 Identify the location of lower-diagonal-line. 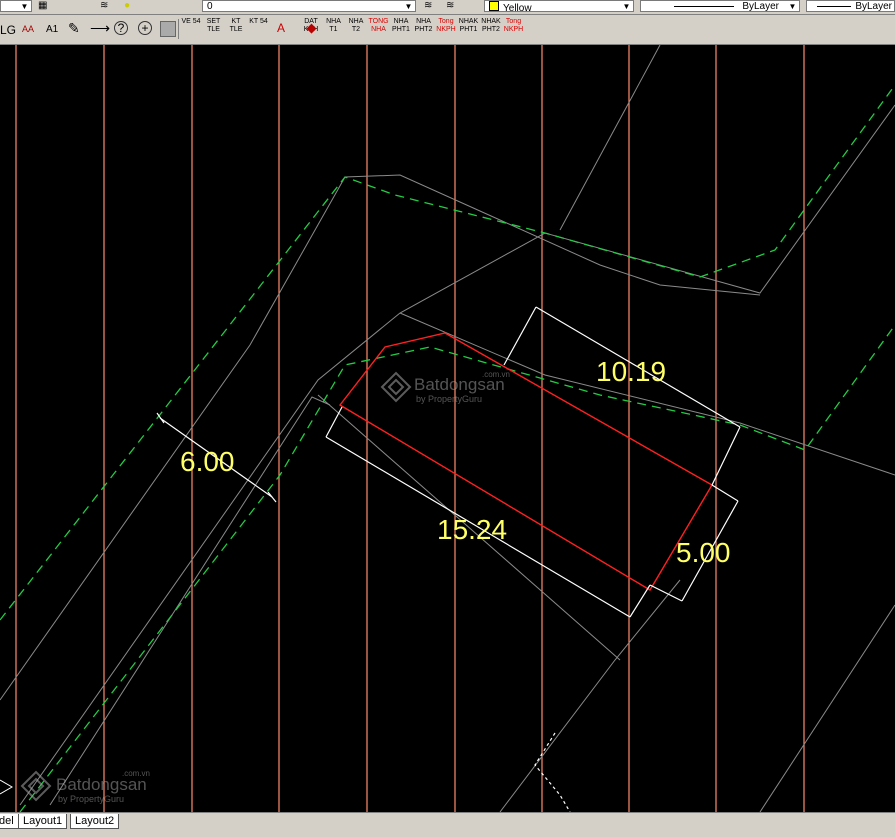
(590, 695).